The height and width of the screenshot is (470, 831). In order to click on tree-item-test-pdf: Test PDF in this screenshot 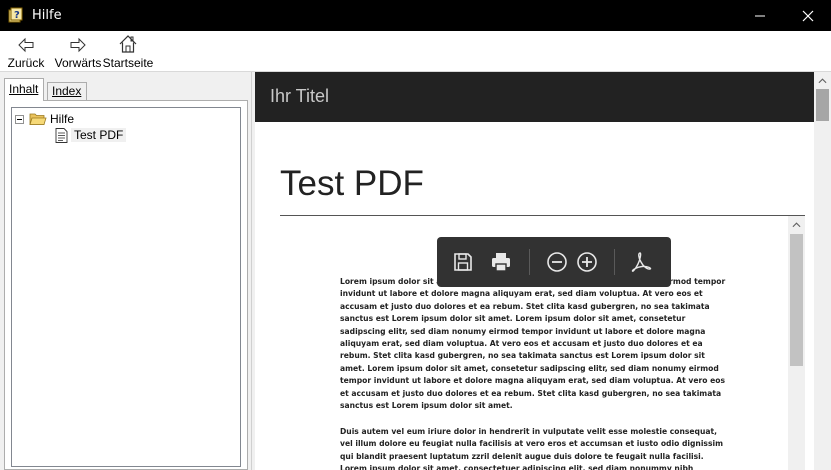, I will do `click(91, 135)`.